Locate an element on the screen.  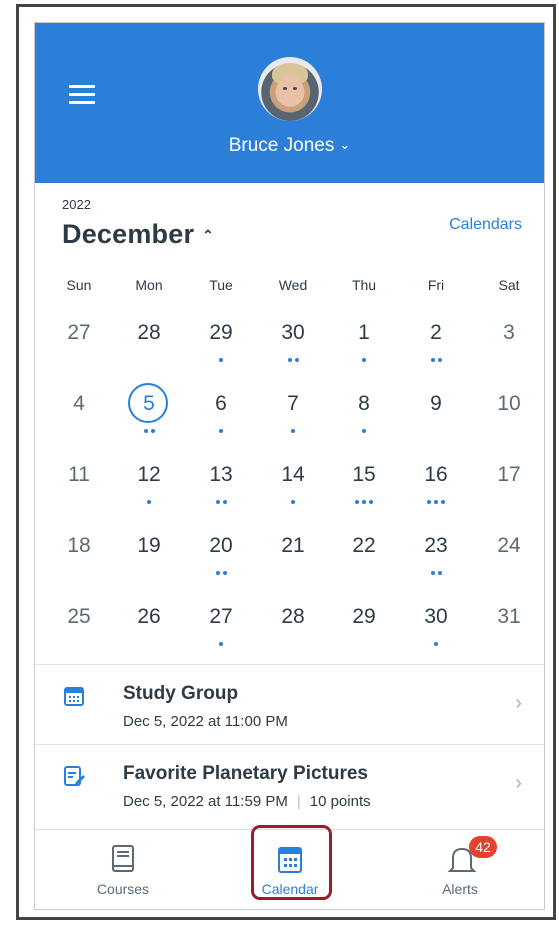
day-number: 18 is located at coordinates (79, 545).